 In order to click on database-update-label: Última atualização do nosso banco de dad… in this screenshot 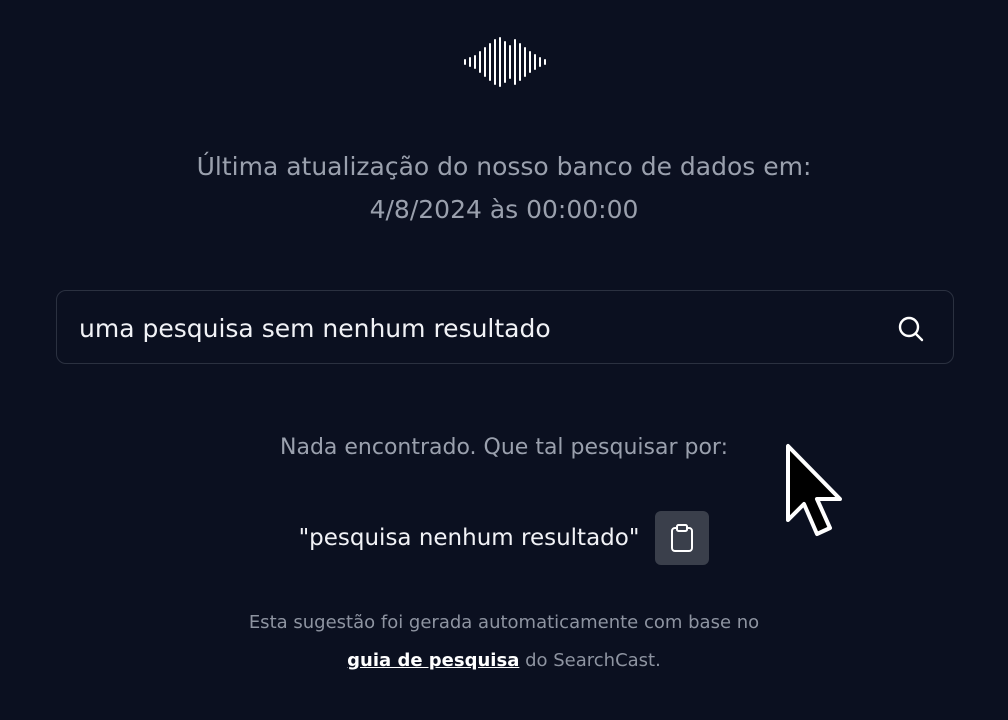, I will do `click(504, 166)`.